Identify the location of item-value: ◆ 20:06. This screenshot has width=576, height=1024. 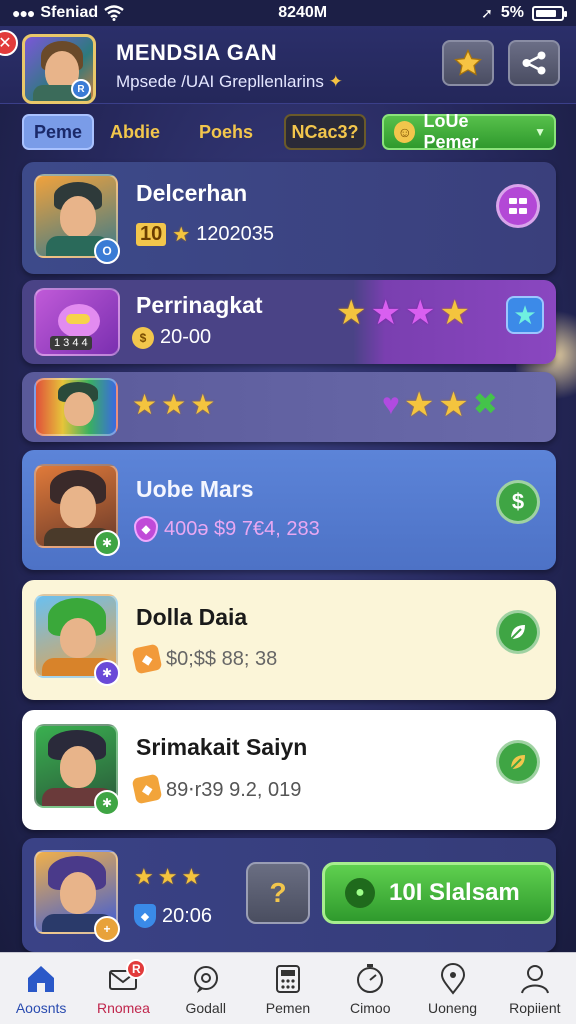
(173, 916).